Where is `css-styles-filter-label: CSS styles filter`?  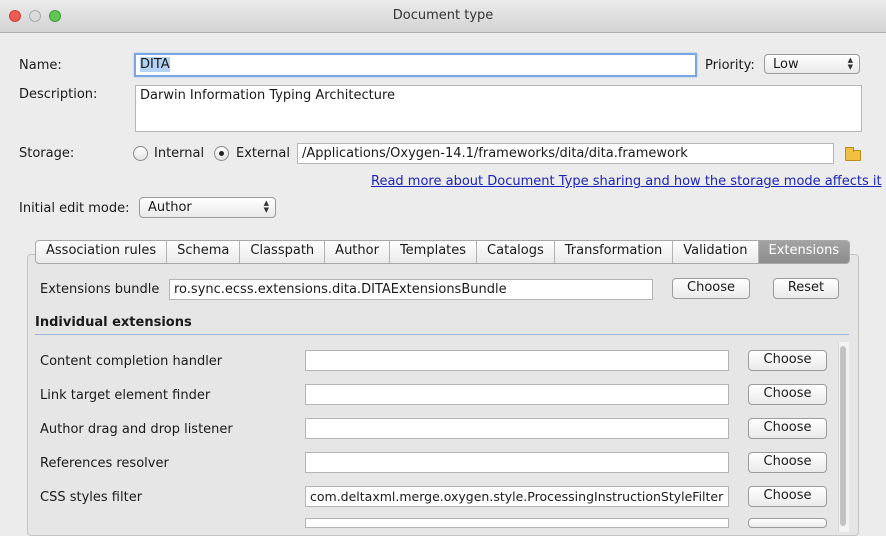 css-styles-filter-label: CSS styles filter is located at coordinates (91, 497).